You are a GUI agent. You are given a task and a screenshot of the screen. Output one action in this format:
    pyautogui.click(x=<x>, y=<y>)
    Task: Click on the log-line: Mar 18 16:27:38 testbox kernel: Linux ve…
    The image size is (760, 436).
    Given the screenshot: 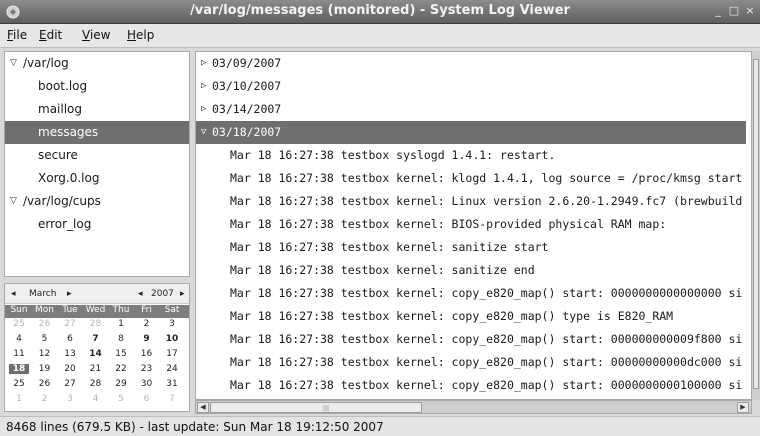 What is the action you would take?
    pyautogui.click(x=471, y=201)
    